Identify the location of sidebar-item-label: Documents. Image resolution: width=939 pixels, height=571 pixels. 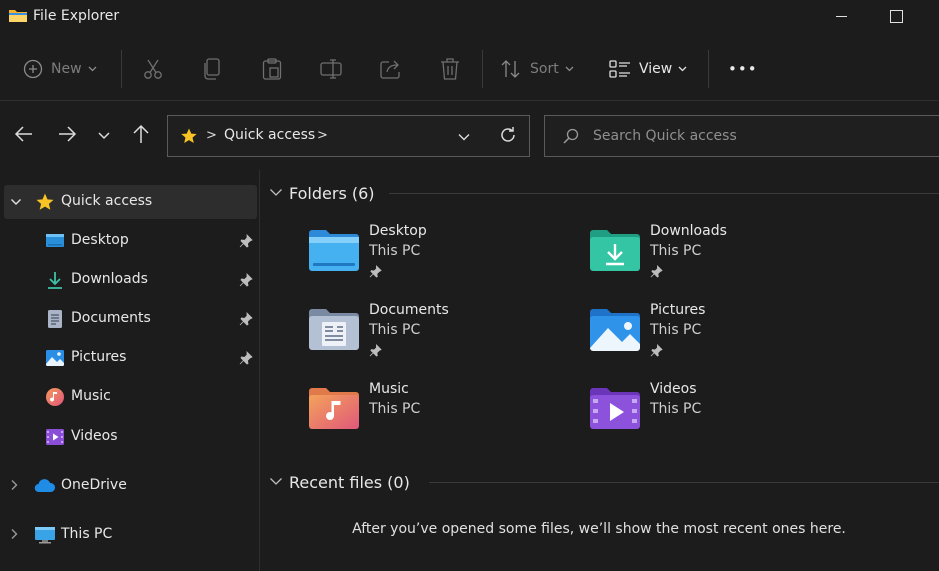
(111, 318).